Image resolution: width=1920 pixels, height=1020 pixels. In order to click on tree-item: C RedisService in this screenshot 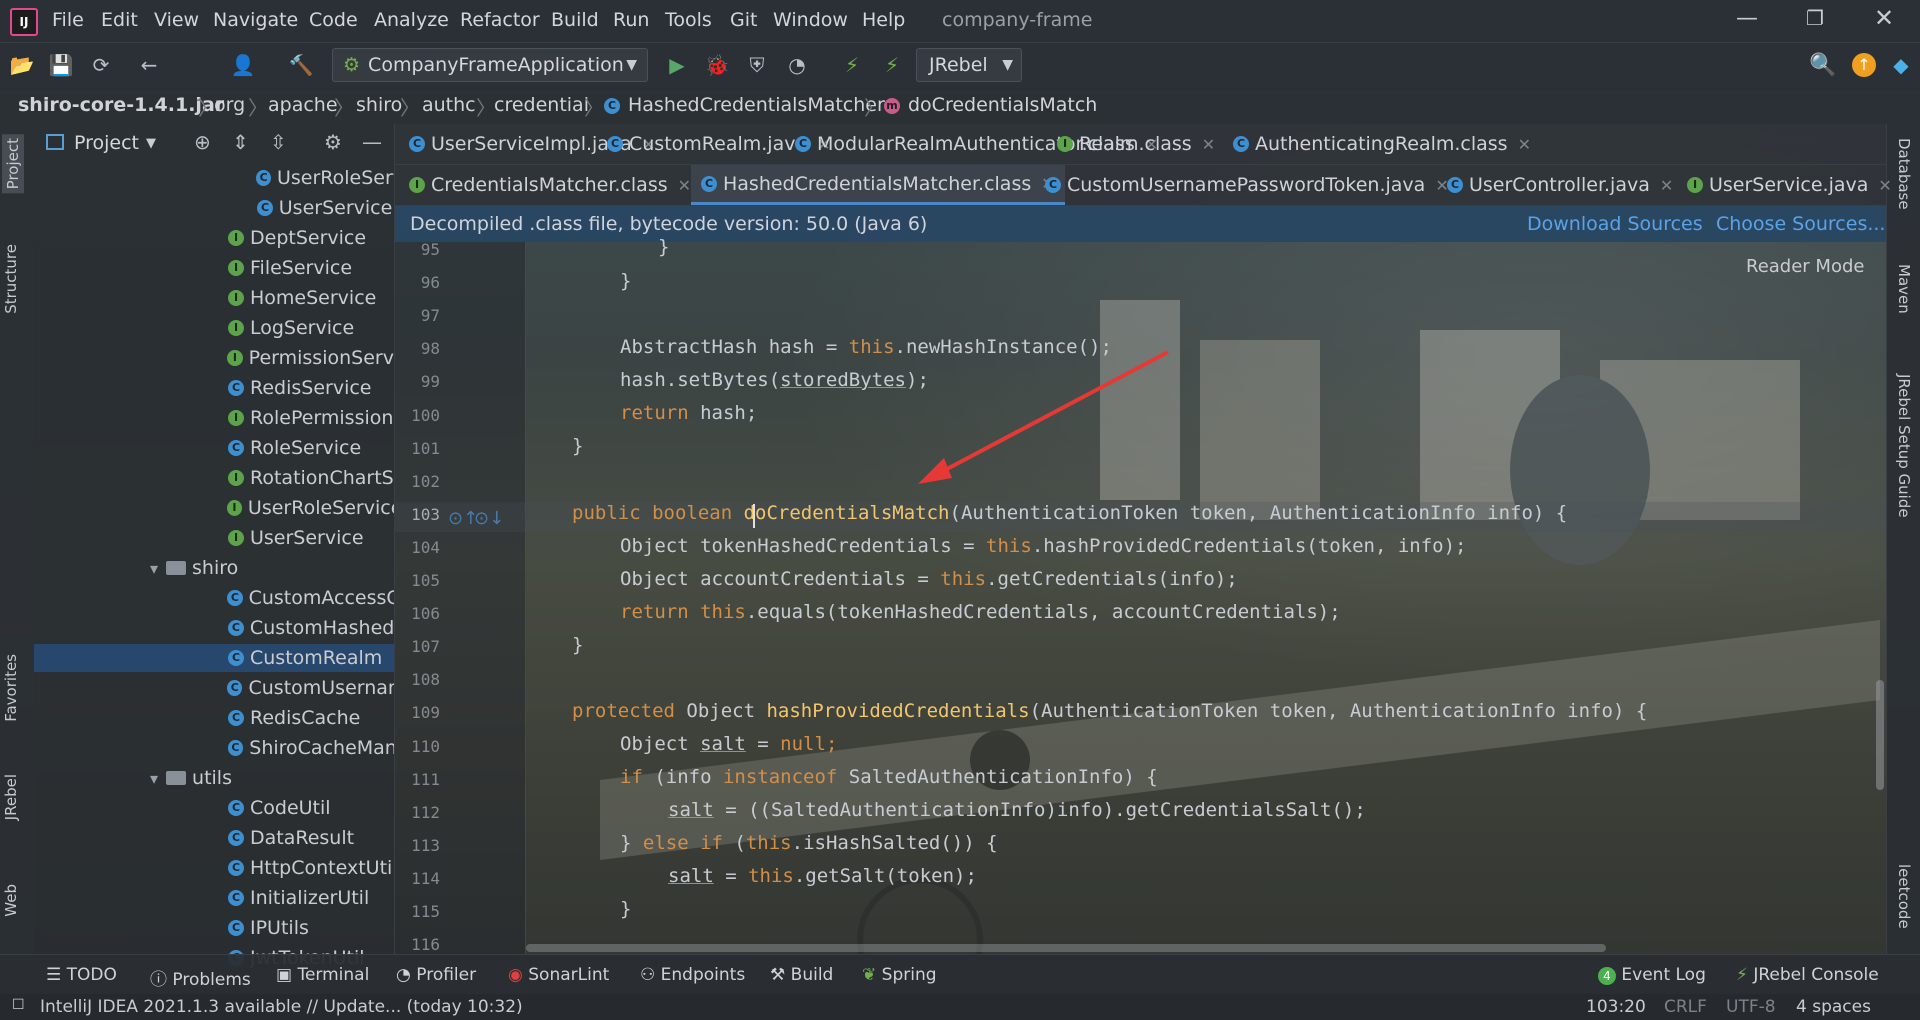, I will do `click(300, 388)`.